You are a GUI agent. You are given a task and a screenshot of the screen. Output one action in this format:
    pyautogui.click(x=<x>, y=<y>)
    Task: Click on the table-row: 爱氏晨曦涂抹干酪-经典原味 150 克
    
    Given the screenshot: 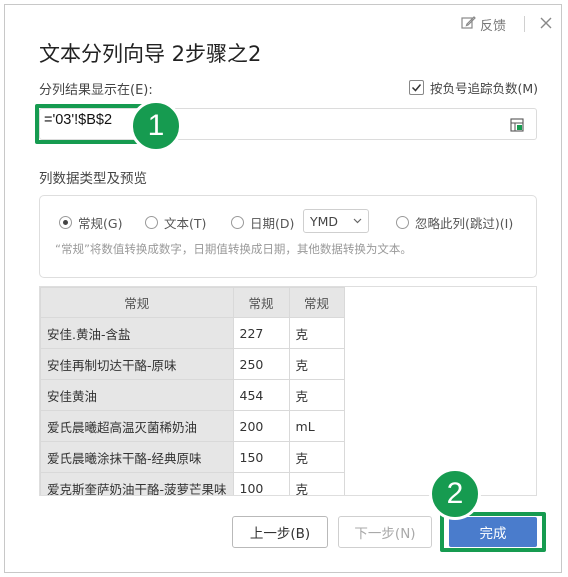 What is the action you would take?
    pyautogui.click(x=192, y=457)
    